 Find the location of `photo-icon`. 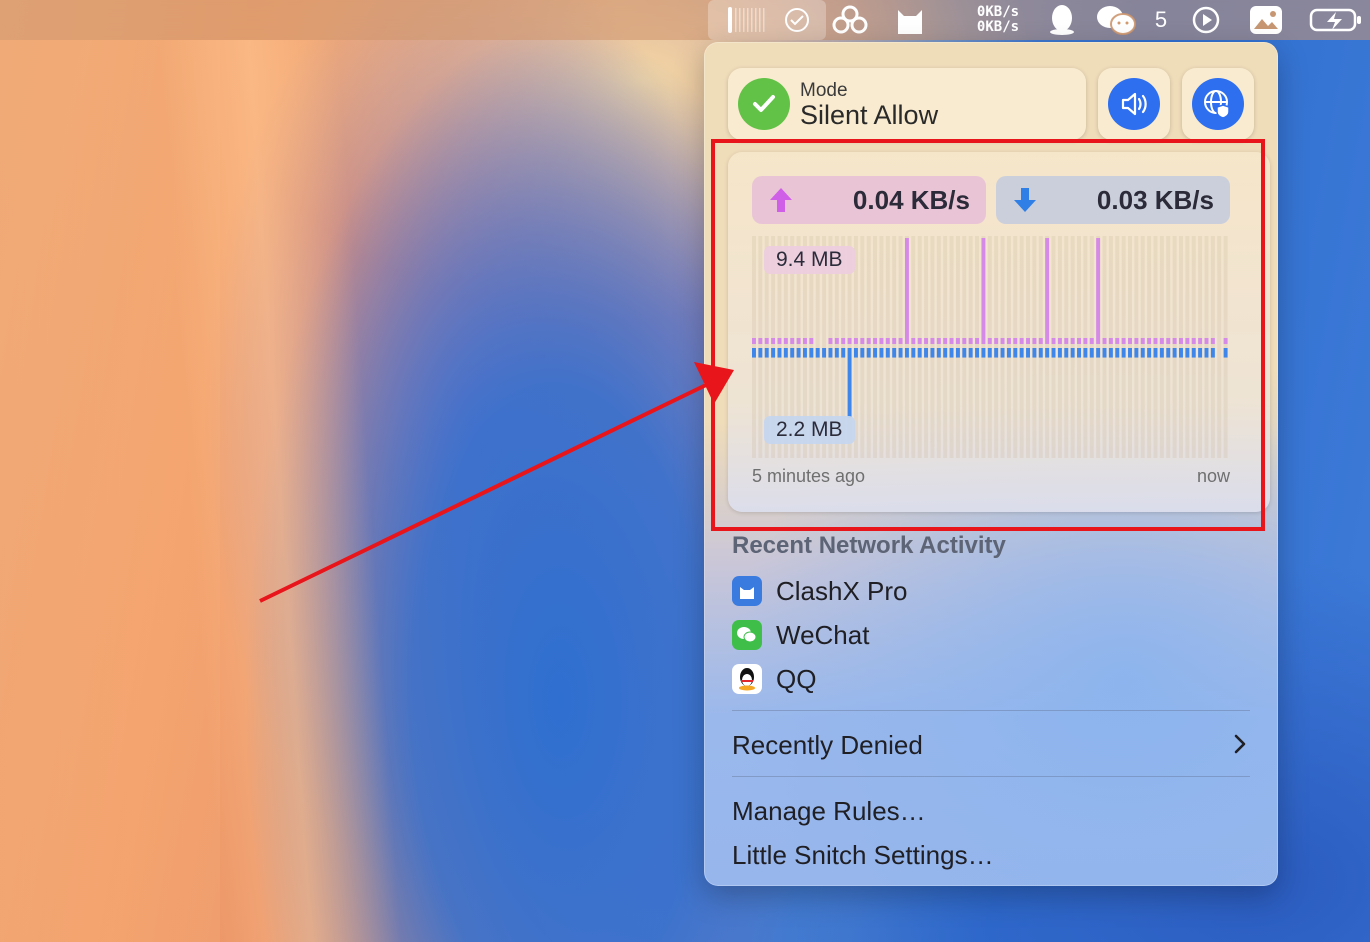

photo-icon is located at coordinates (1266, 20).